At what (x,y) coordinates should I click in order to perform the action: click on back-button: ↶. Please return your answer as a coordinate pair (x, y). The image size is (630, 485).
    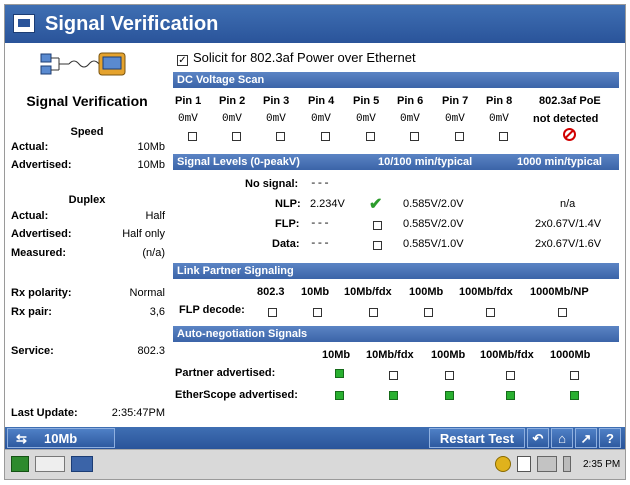
    Looking at the image, I should click on (538, 438).